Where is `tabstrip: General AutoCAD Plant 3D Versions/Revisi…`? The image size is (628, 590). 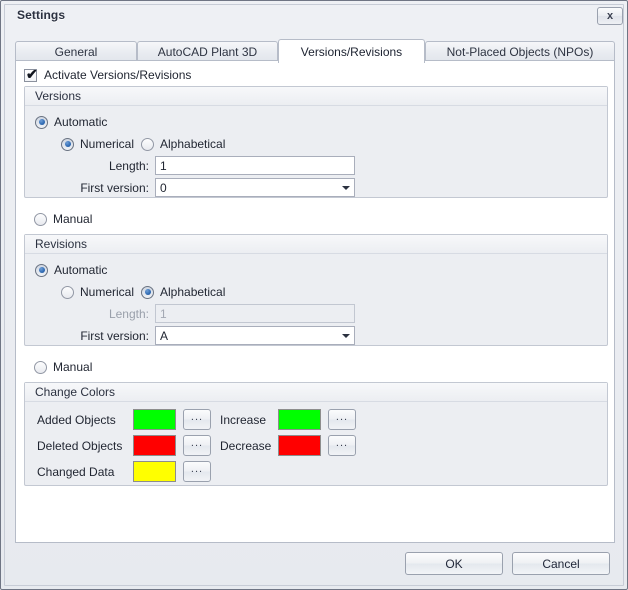 tabstrip: General AutoCAD Plant 3D Versions/Revisi… is located at coordinates (315, 51).